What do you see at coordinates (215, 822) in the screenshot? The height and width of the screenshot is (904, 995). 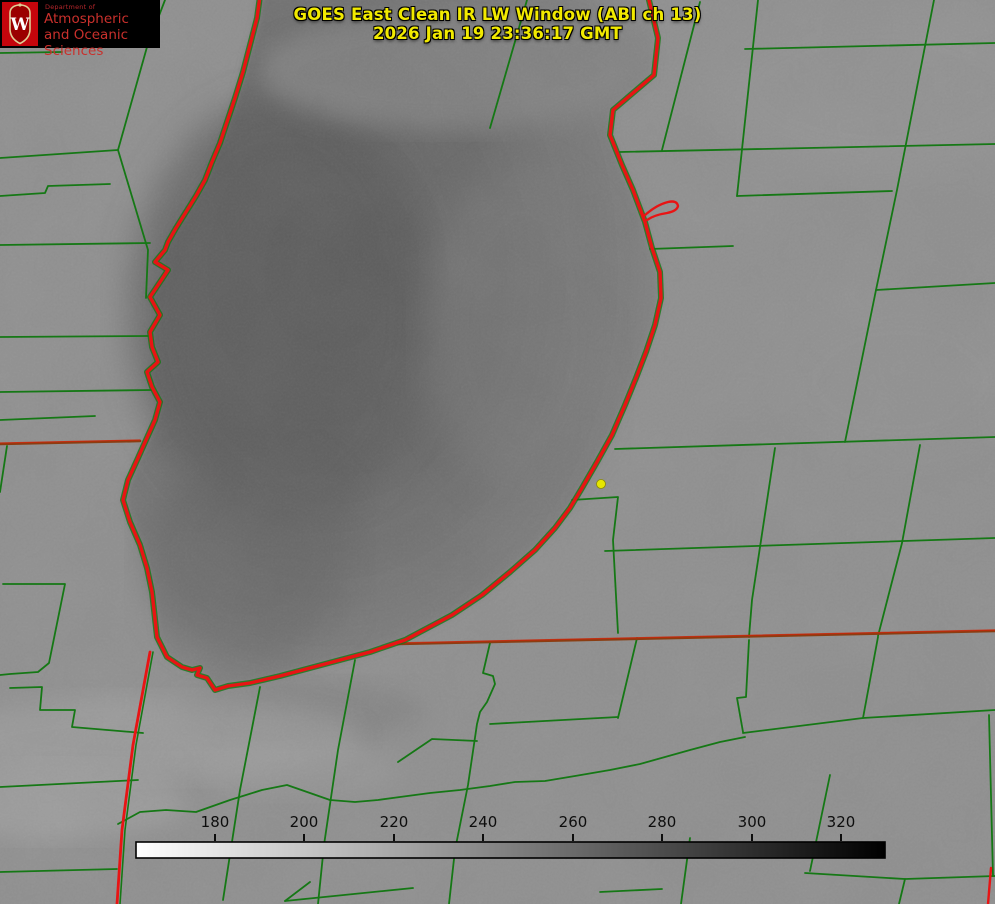 I see `colorbar-tick-label: 180` at bounding box center [215, 822].